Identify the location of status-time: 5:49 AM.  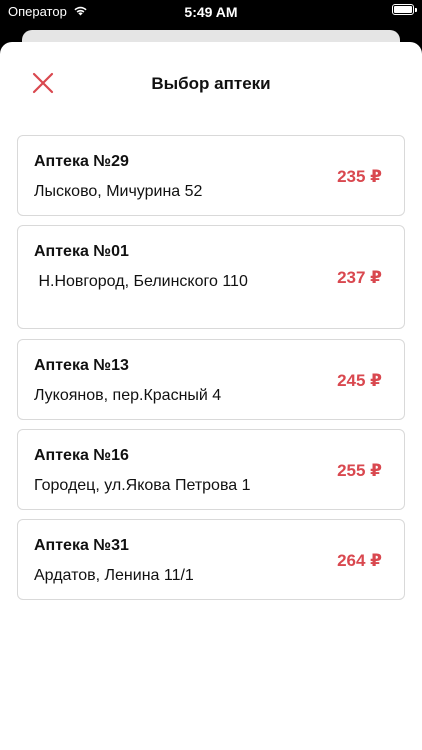
(211, 12).